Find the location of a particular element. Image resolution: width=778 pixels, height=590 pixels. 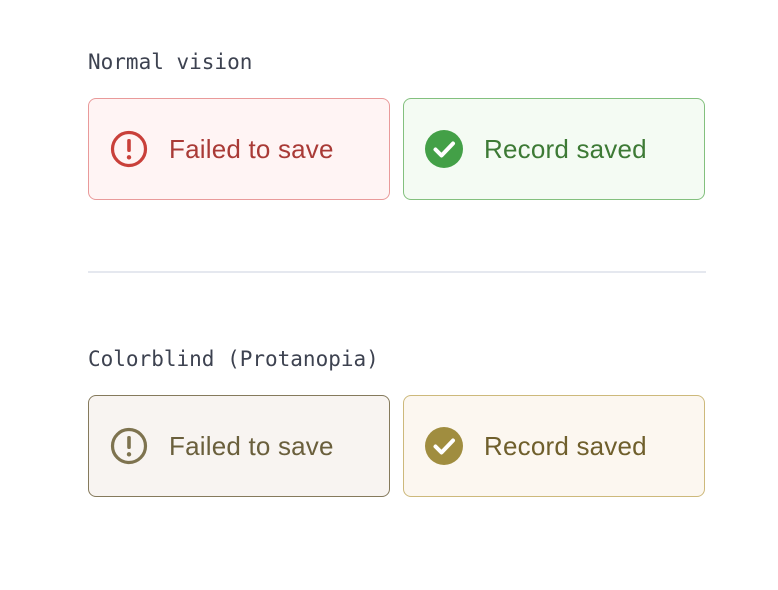

section-title-colorblind: Colorblind (Protanopia) is located at coordinates (233, 359).